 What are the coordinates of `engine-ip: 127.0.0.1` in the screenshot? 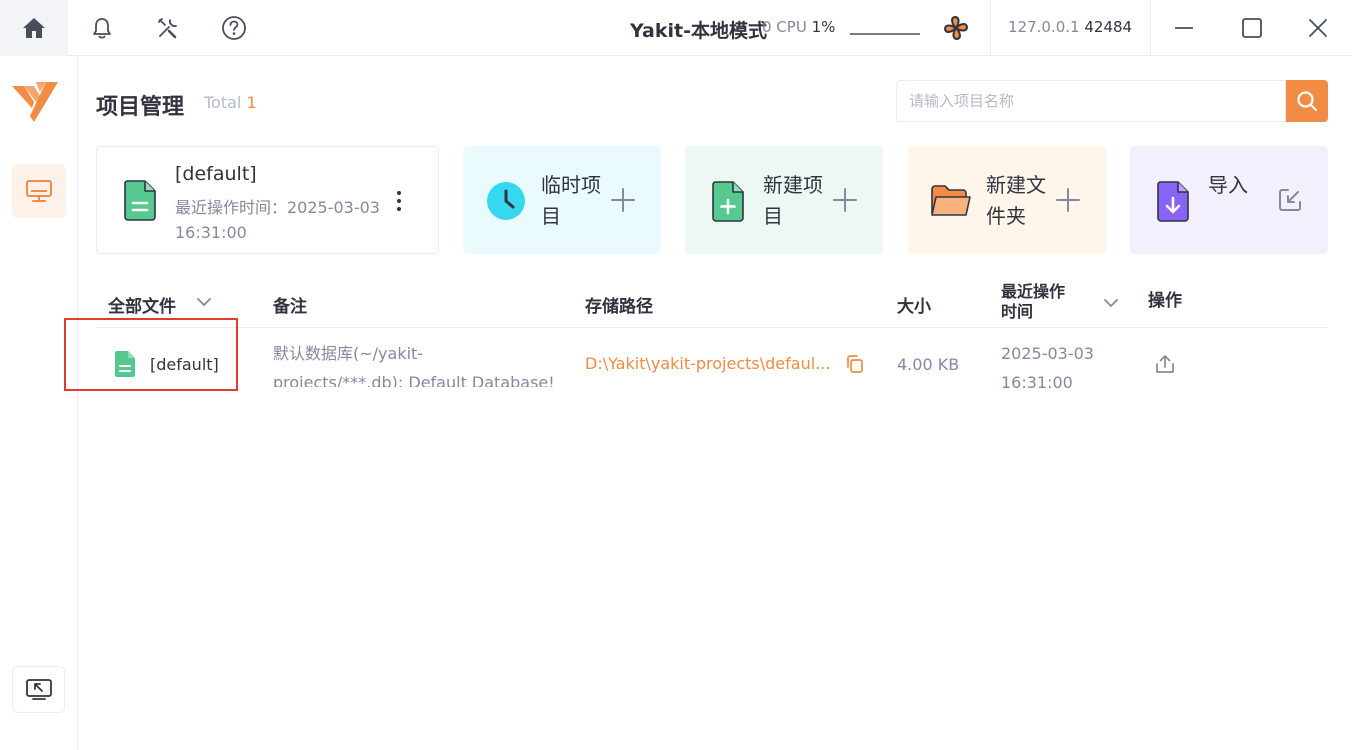 It's located at (1044, 27).